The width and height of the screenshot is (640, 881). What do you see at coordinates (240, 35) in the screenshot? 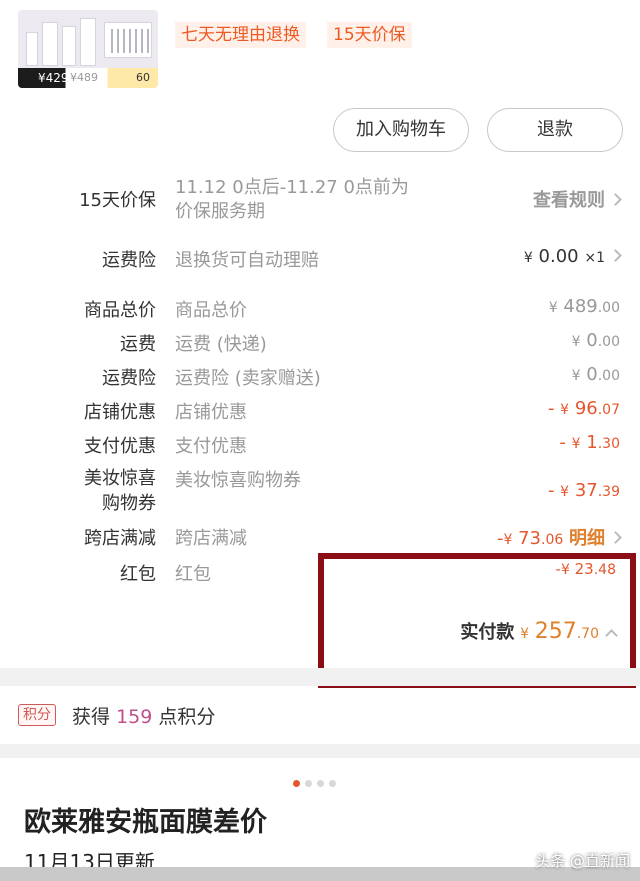
I see `tag-return-policy: 七天无理由退换` at bounding box center [240, 35].